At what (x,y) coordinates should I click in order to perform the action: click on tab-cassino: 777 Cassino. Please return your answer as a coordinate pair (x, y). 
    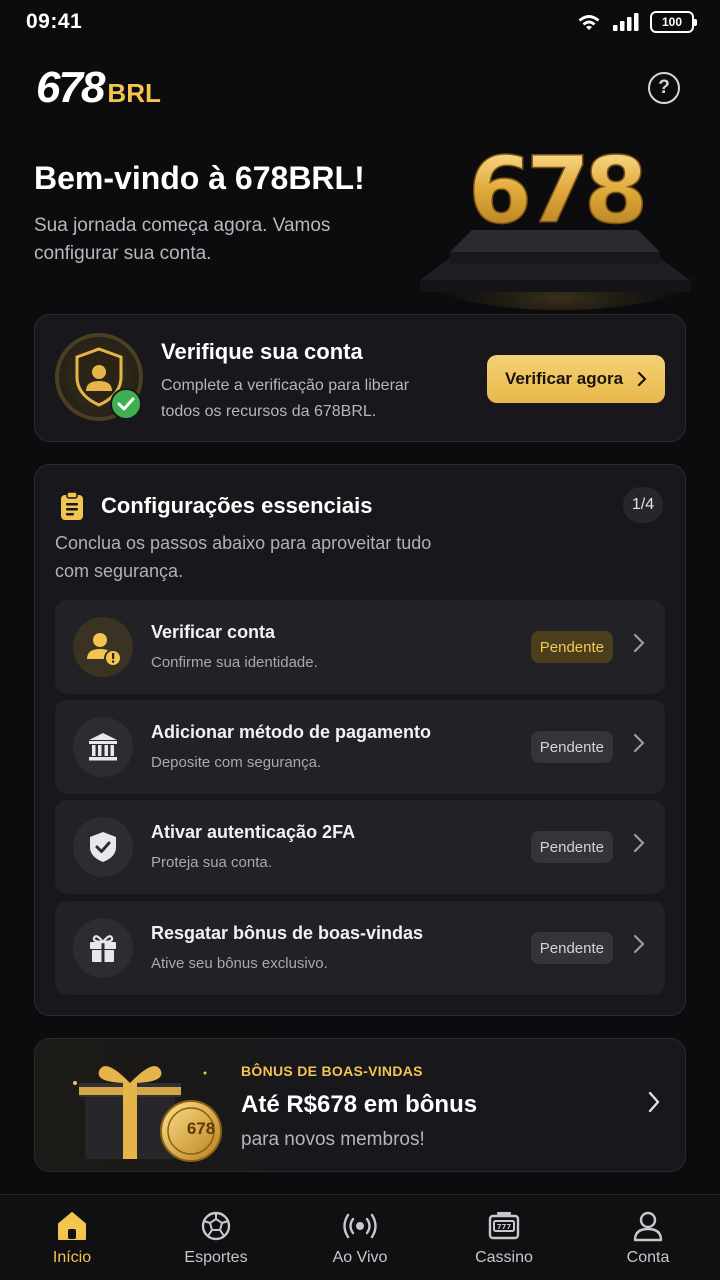
    Looking at the image, I should click on (504, 1237).